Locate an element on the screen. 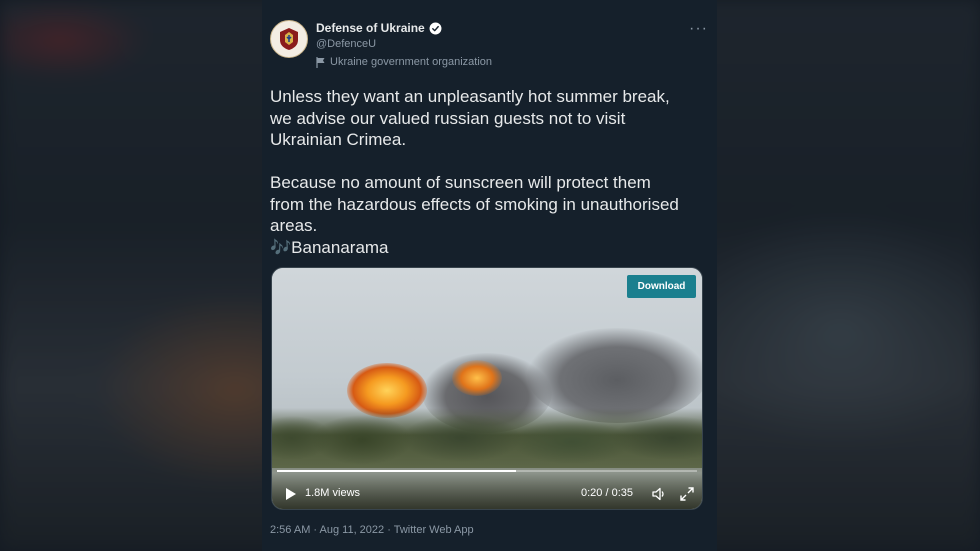  tweet-meta: 2:56 AM · Aug 11, 2022 · Twitter Web App is located at coordinates (372, 530).